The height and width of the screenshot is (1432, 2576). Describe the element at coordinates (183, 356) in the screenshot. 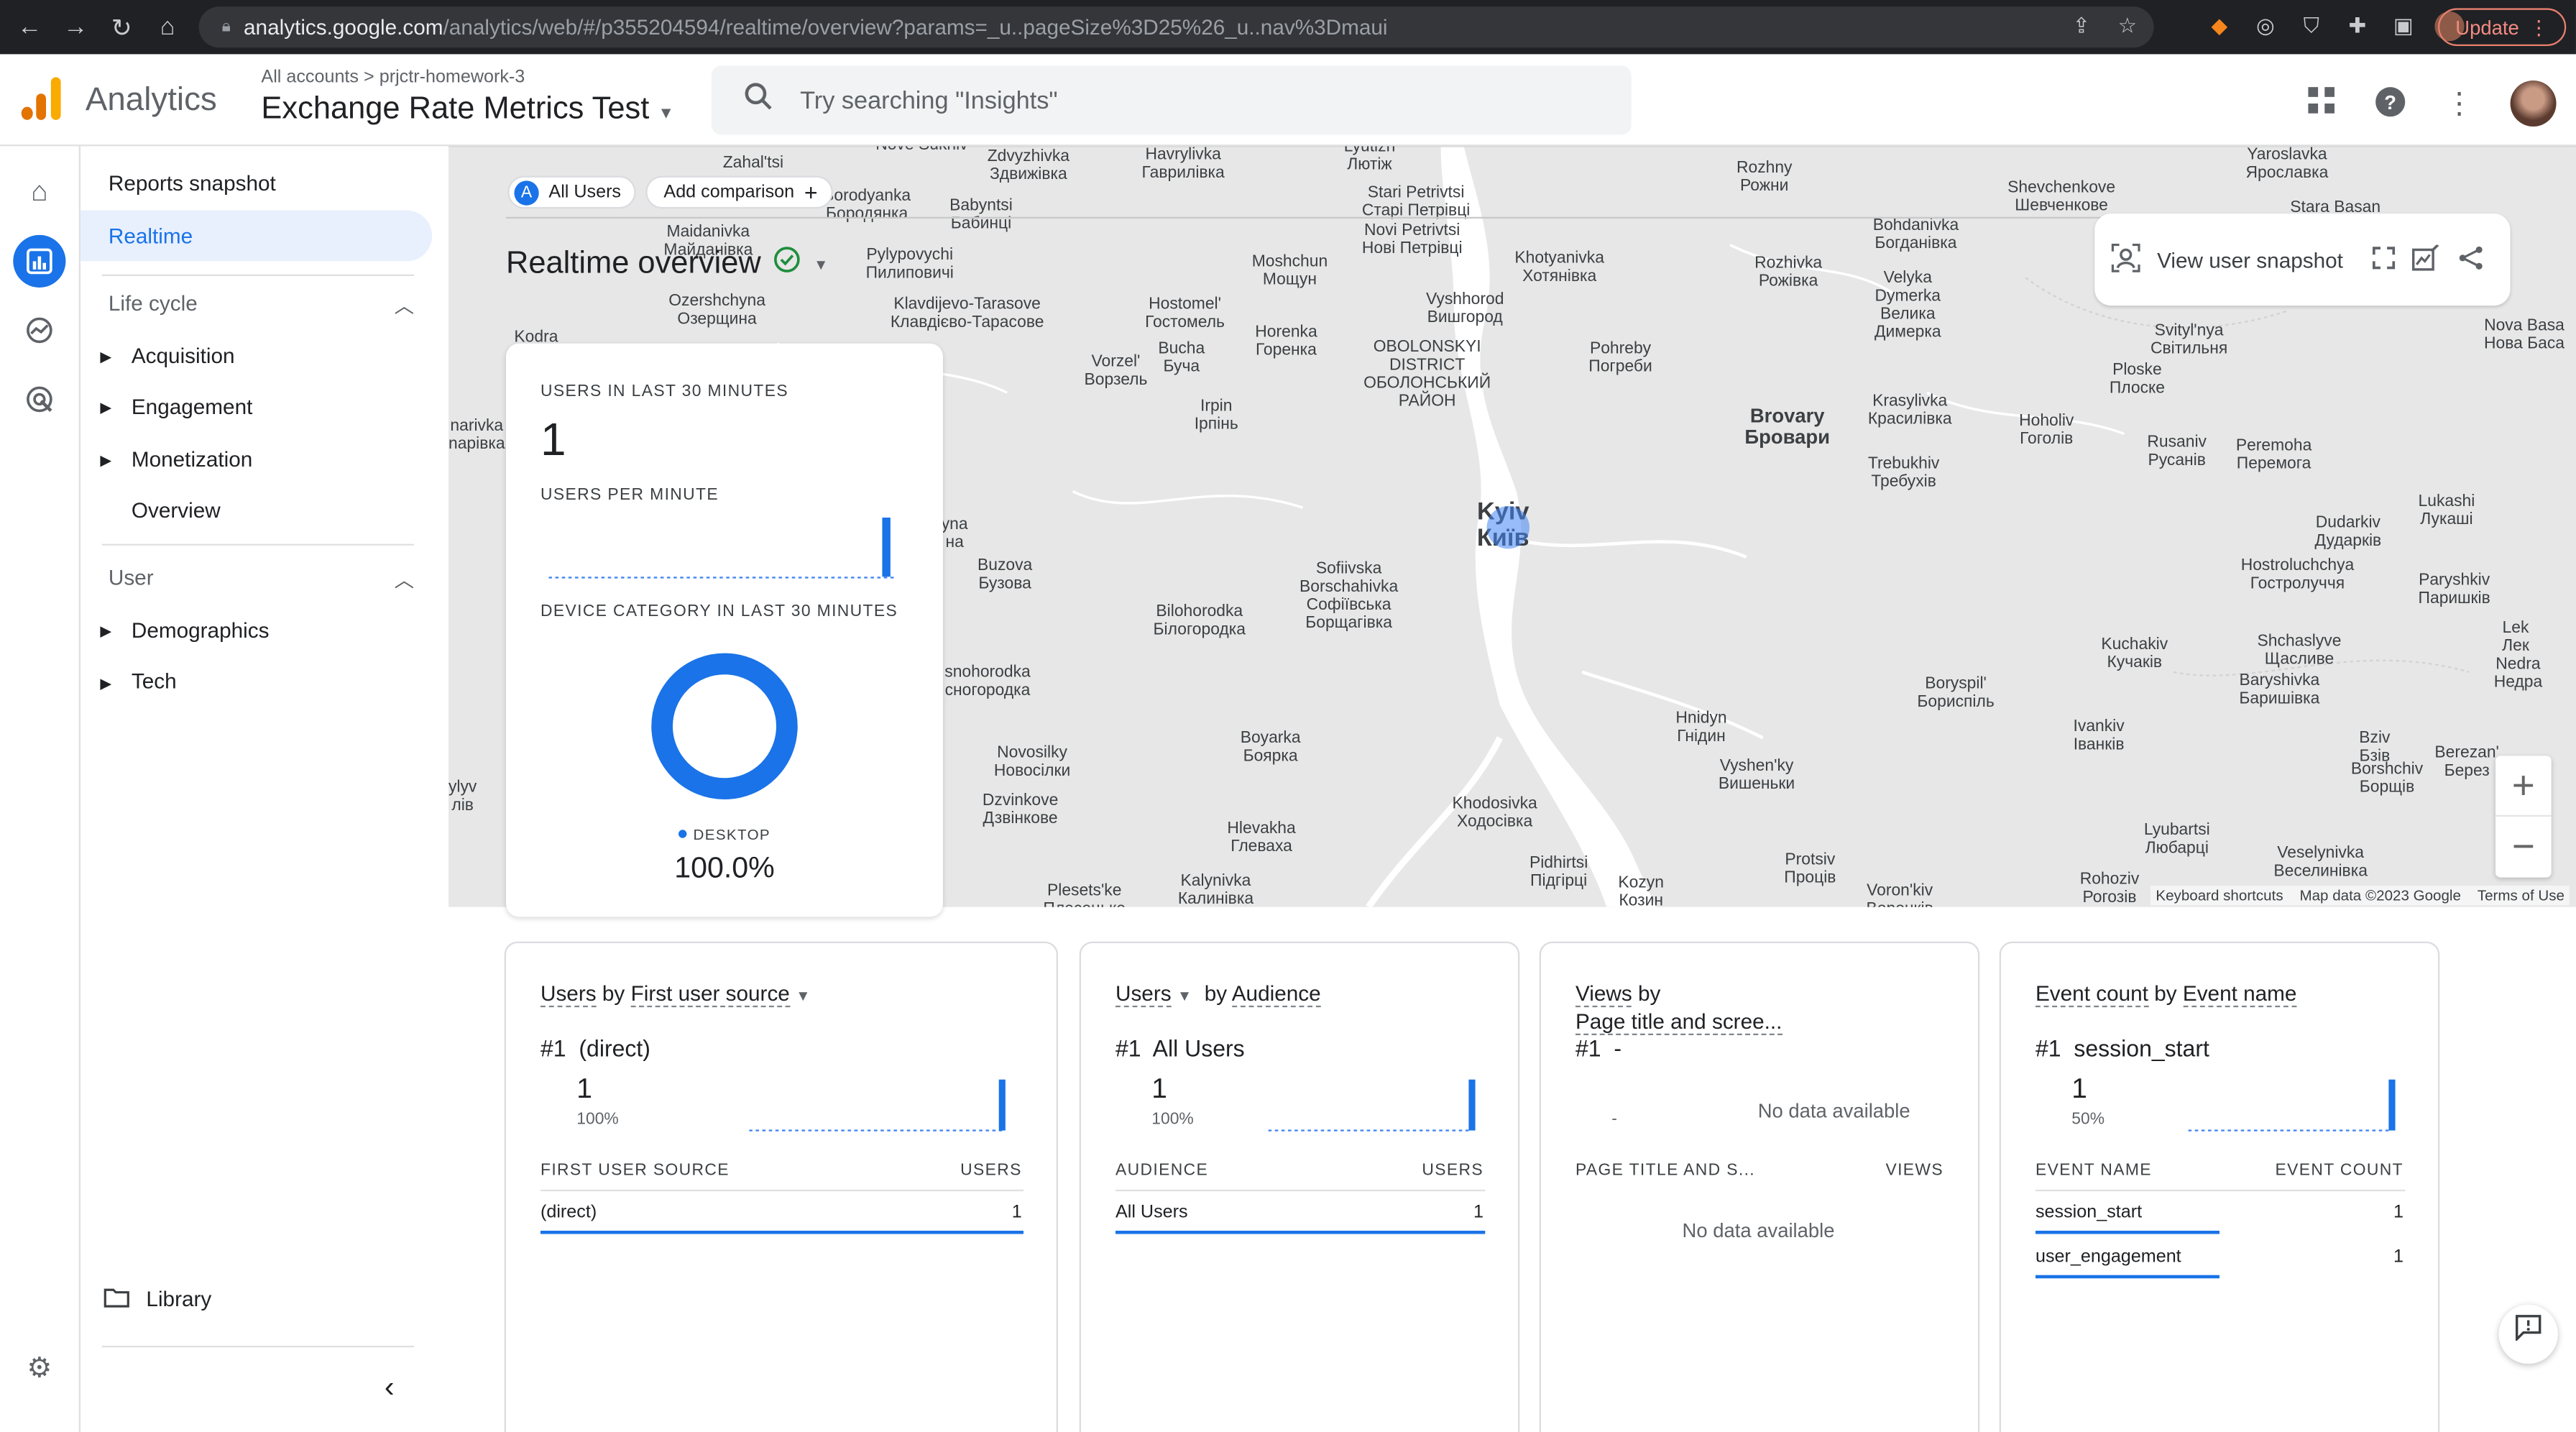

I see `sidebar-item-acquisition: Acquisition` at that location.